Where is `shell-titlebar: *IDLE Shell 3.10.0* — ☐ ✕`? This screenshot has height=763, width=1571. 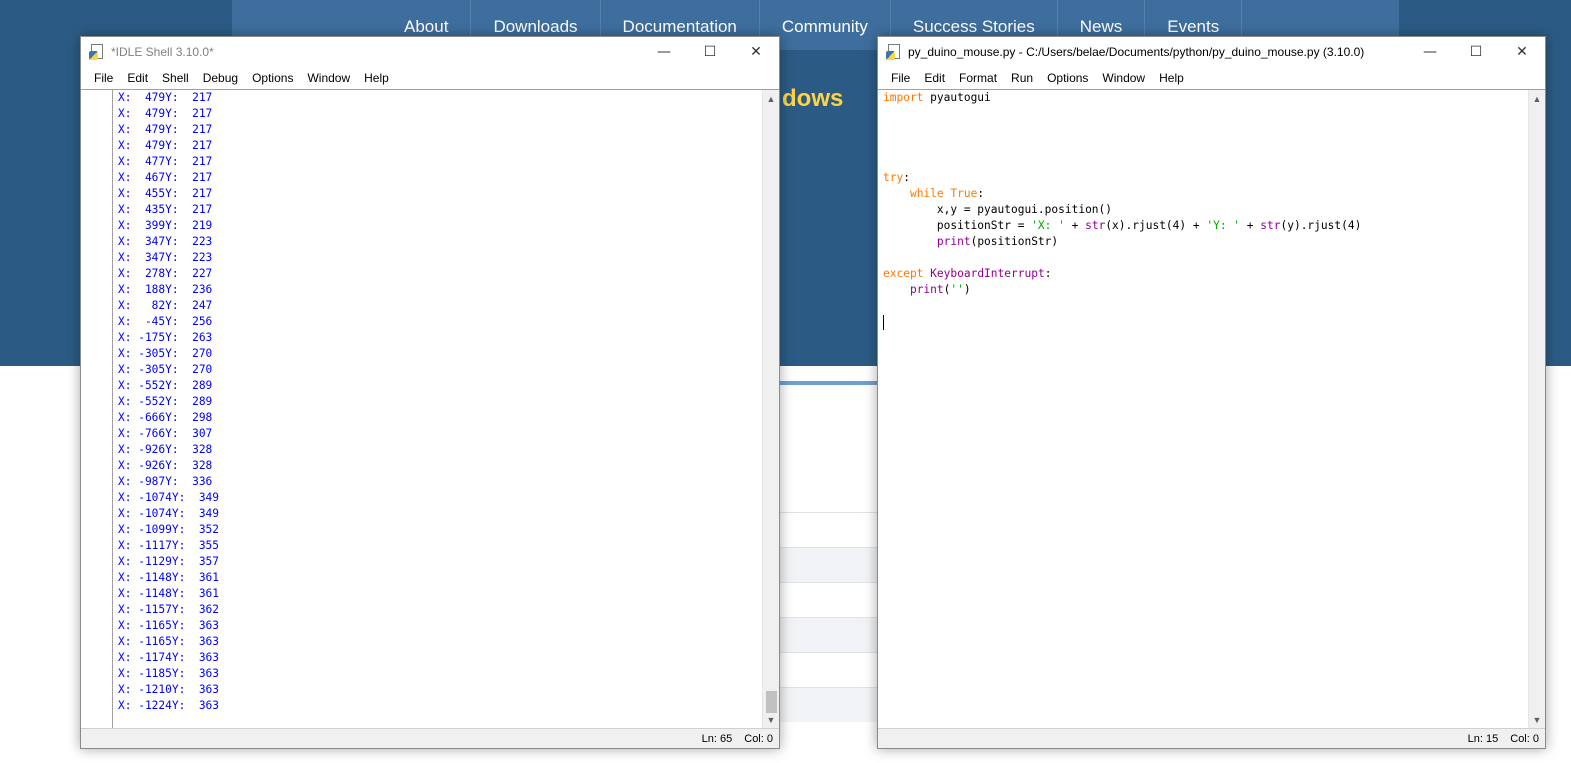 shell-titlebar: *IDLE Shell 3.10.0* — ☐ ✕ is located at coordinates (430, 52).